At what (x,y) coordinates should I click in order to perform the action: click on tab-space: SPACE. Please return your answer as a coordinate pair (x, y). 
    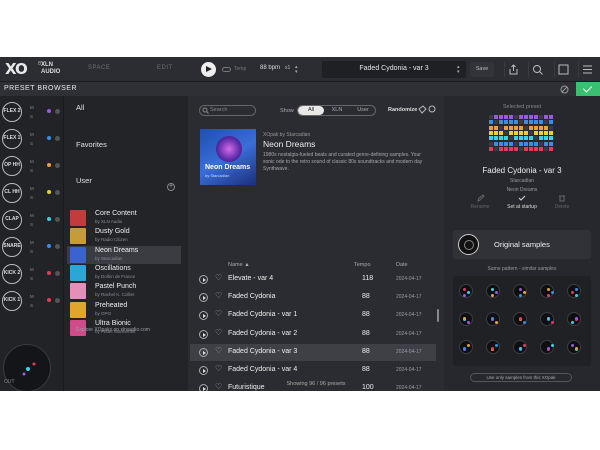
    Looking at the image, I should click on (99, 68).